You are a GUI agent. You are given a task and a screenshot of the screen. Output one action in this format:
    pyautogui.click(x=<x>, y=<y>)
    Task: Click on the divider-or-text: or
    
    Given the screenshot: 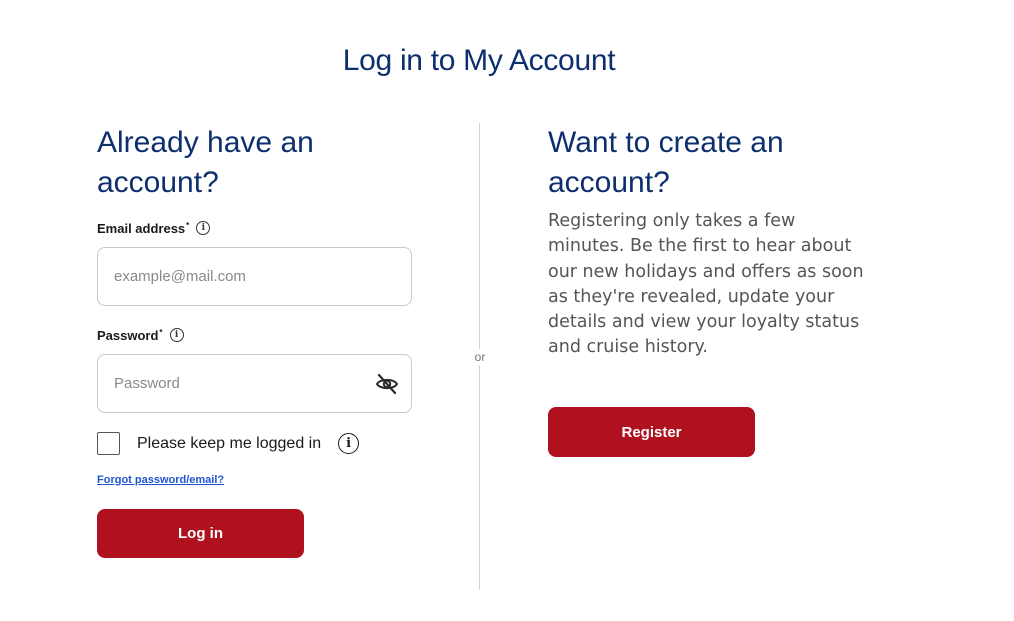 What is the action you would take?
    pyautogui.click(x=480, y=357)
    